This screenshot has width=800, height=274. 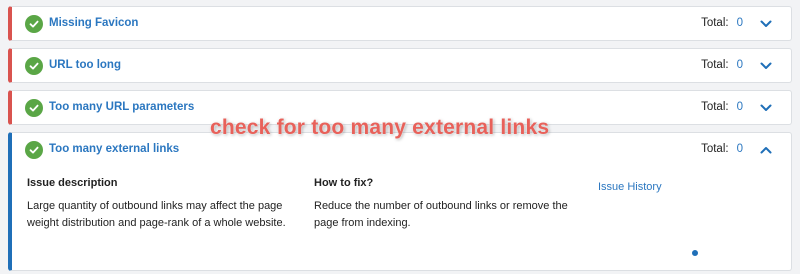 I want to click on issue-description-heading: Issue description, so click(x=72, y=183).